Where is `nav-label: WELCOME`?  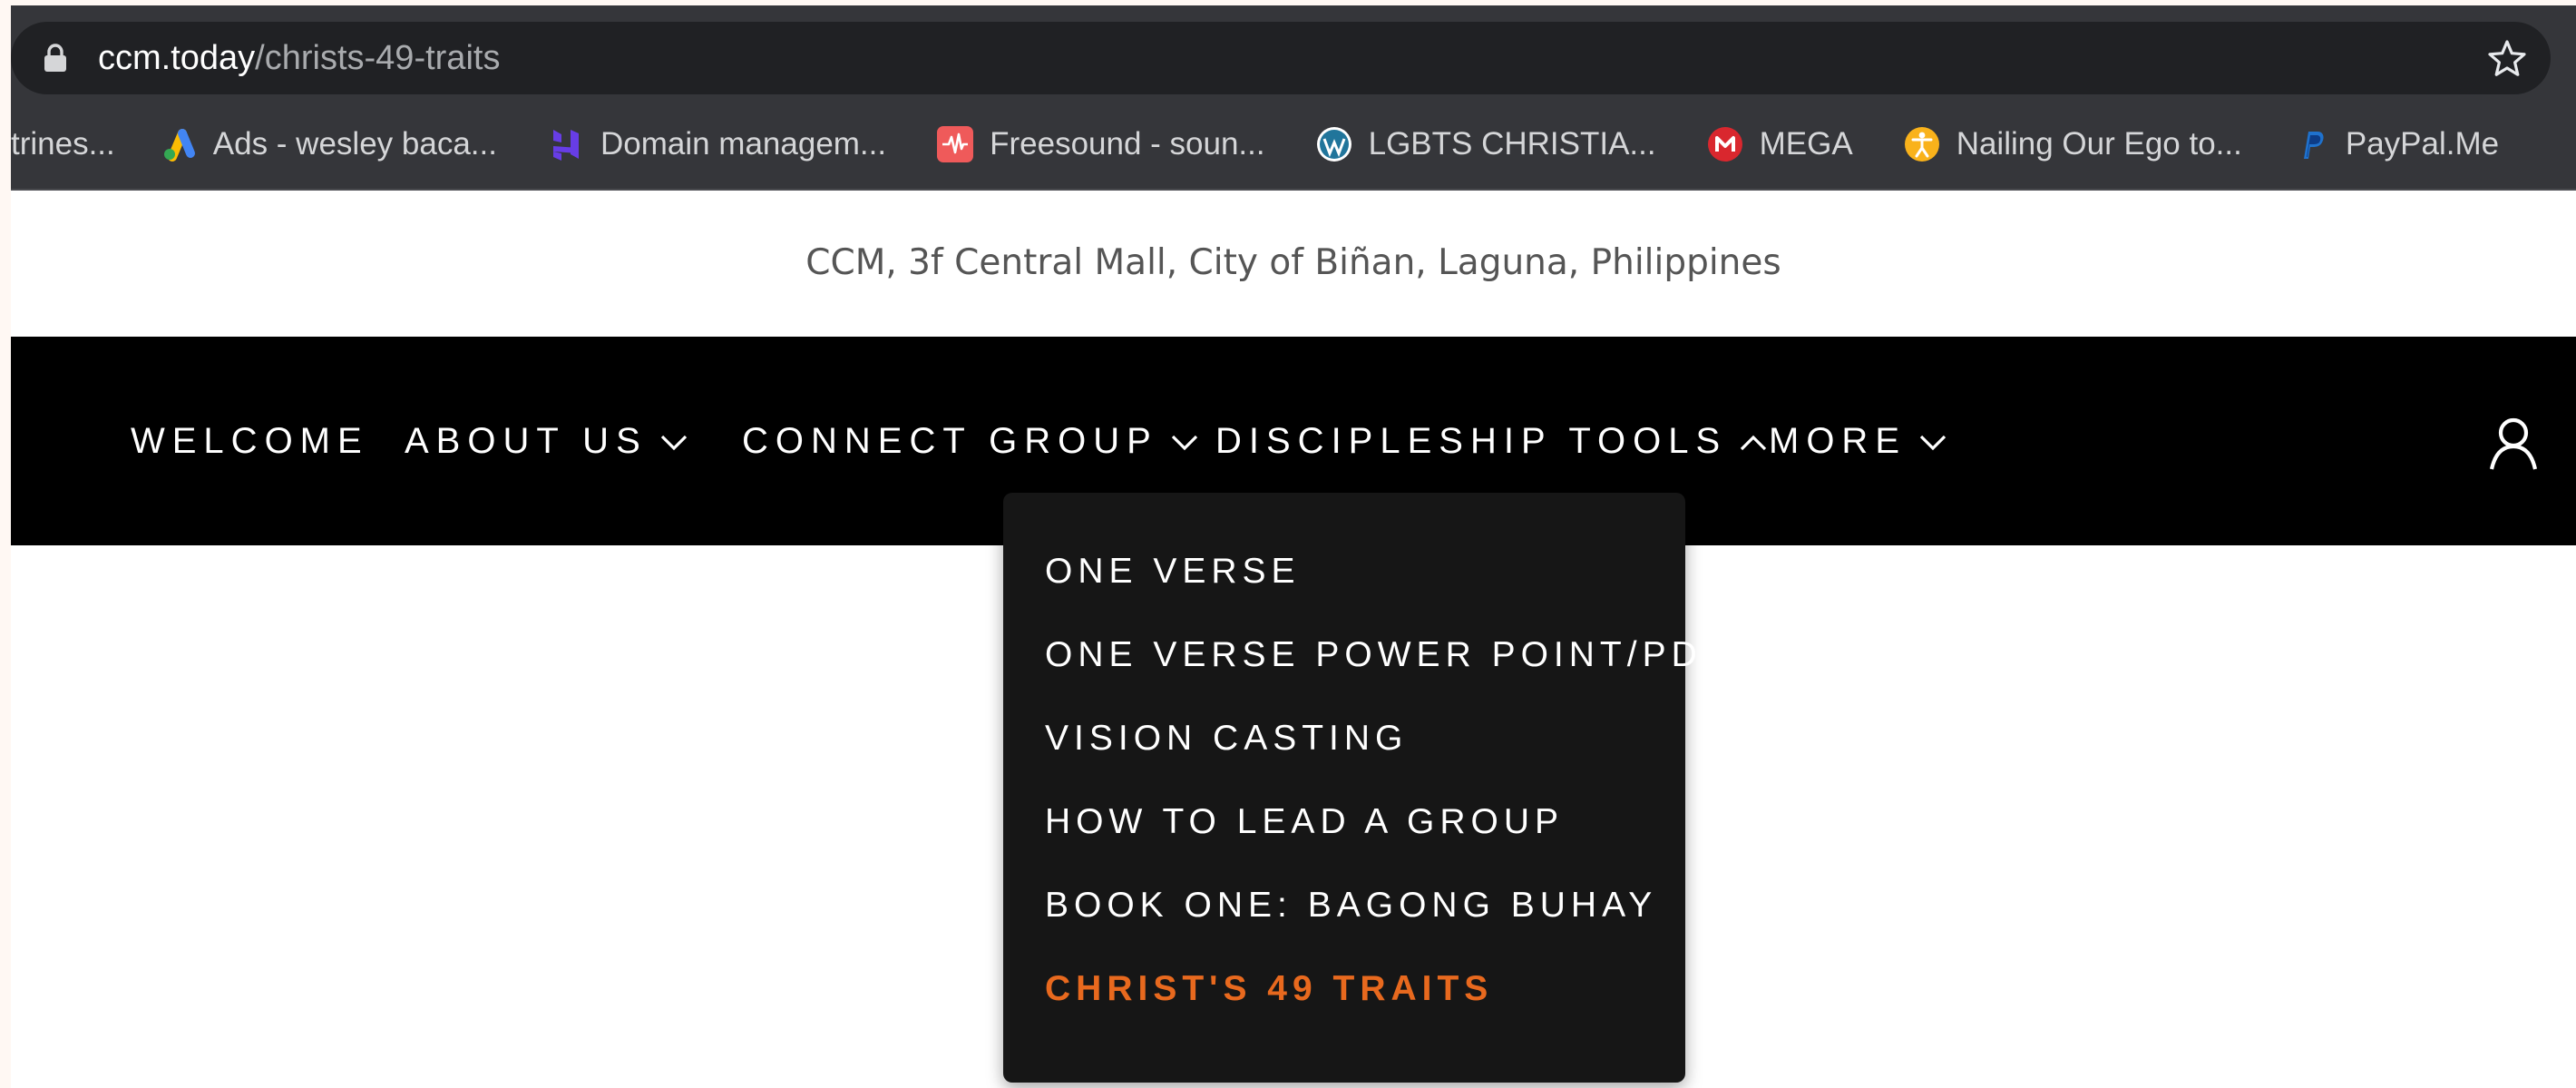
nav-label: WELCOME is located at coordinates (250, 441).